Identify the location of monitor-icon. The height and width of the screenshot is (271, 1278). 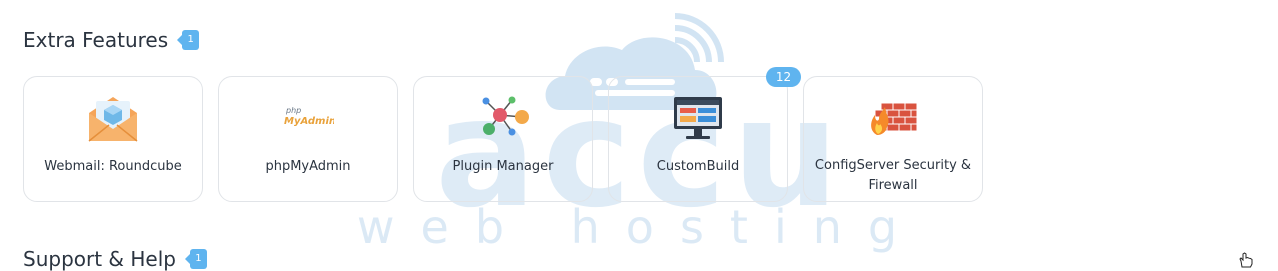
(698, 118).